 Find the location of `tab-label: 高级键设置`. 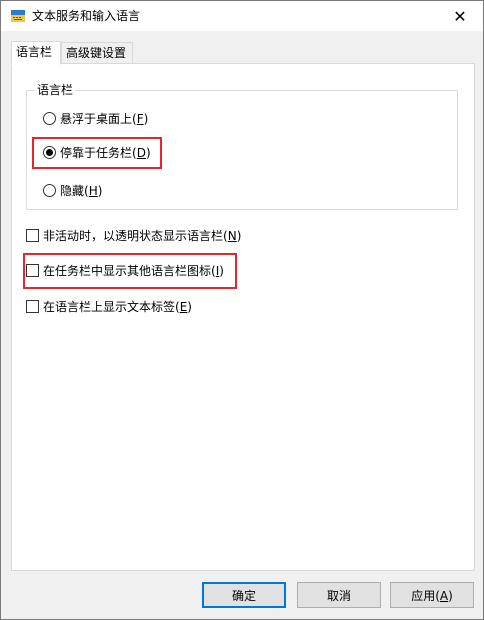

tab-label: 高级键设置 is located at coordinates (96, 53).